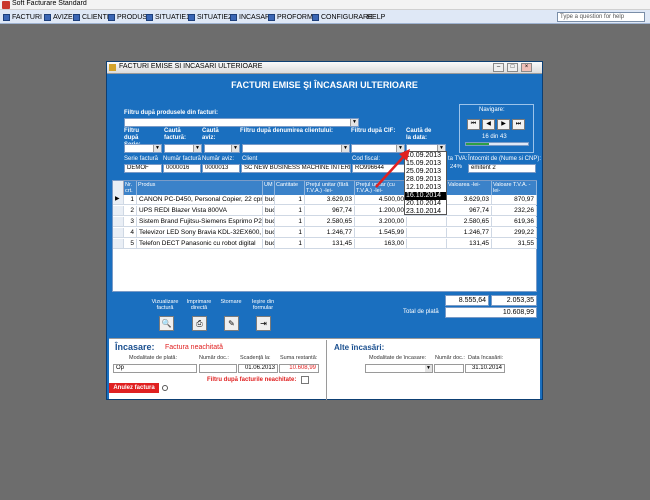 Image resolution: width=650 pixels, height=500 pixels. What do you see at coordinates (425, 204) in the screenshot?
I see `date-option: 20.10.2014` at bounding box center [425, 204].